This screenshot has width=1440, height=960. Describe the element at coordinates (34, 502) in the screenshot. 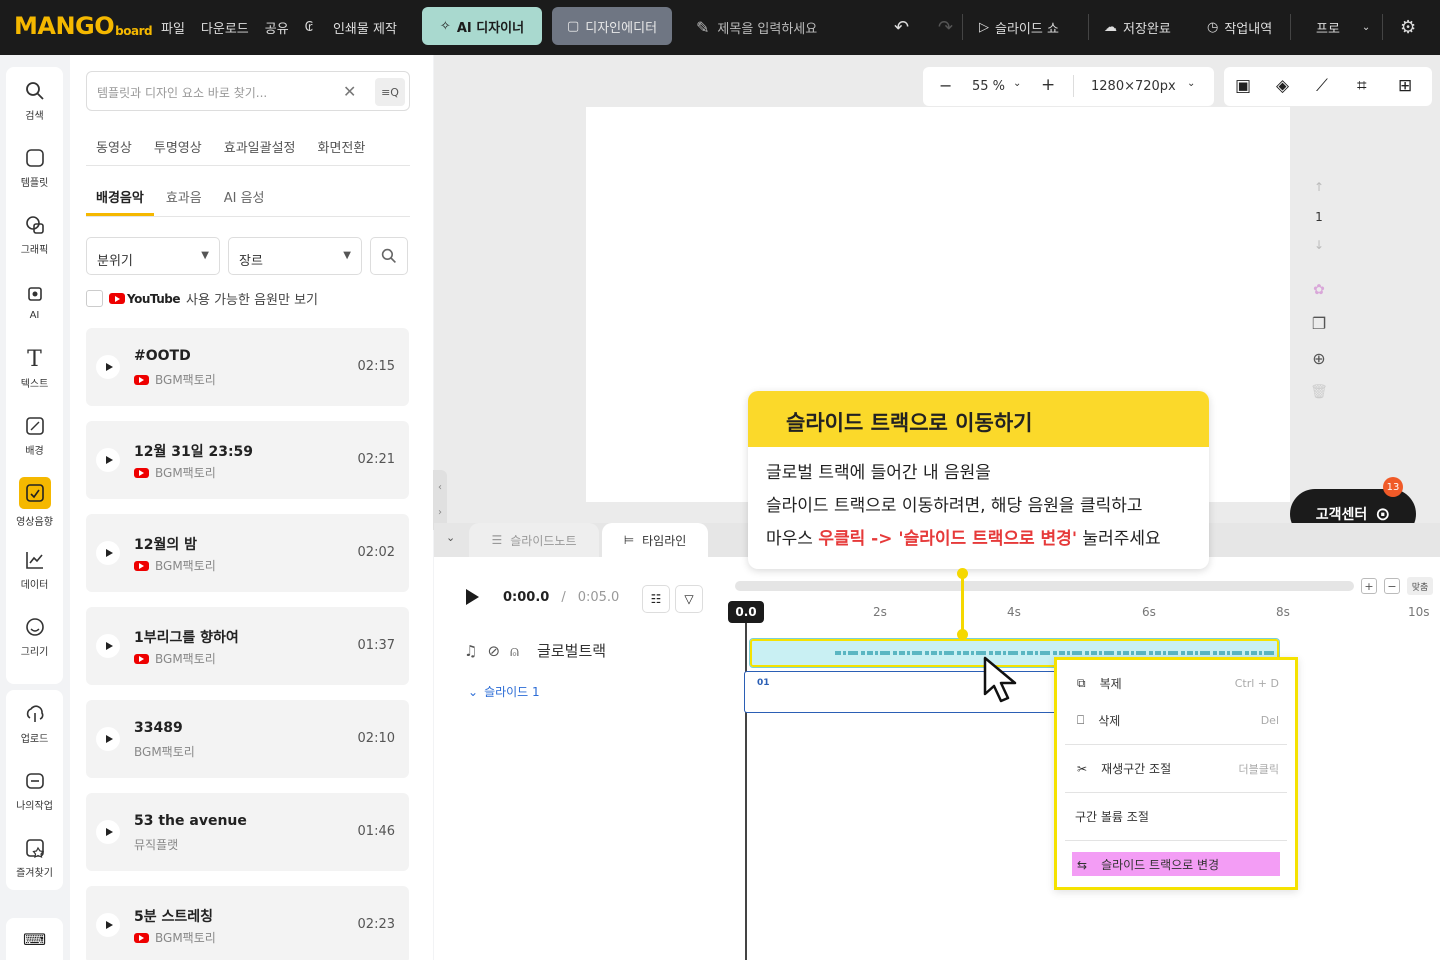

I see `nav-media: 영상음향` at that location.